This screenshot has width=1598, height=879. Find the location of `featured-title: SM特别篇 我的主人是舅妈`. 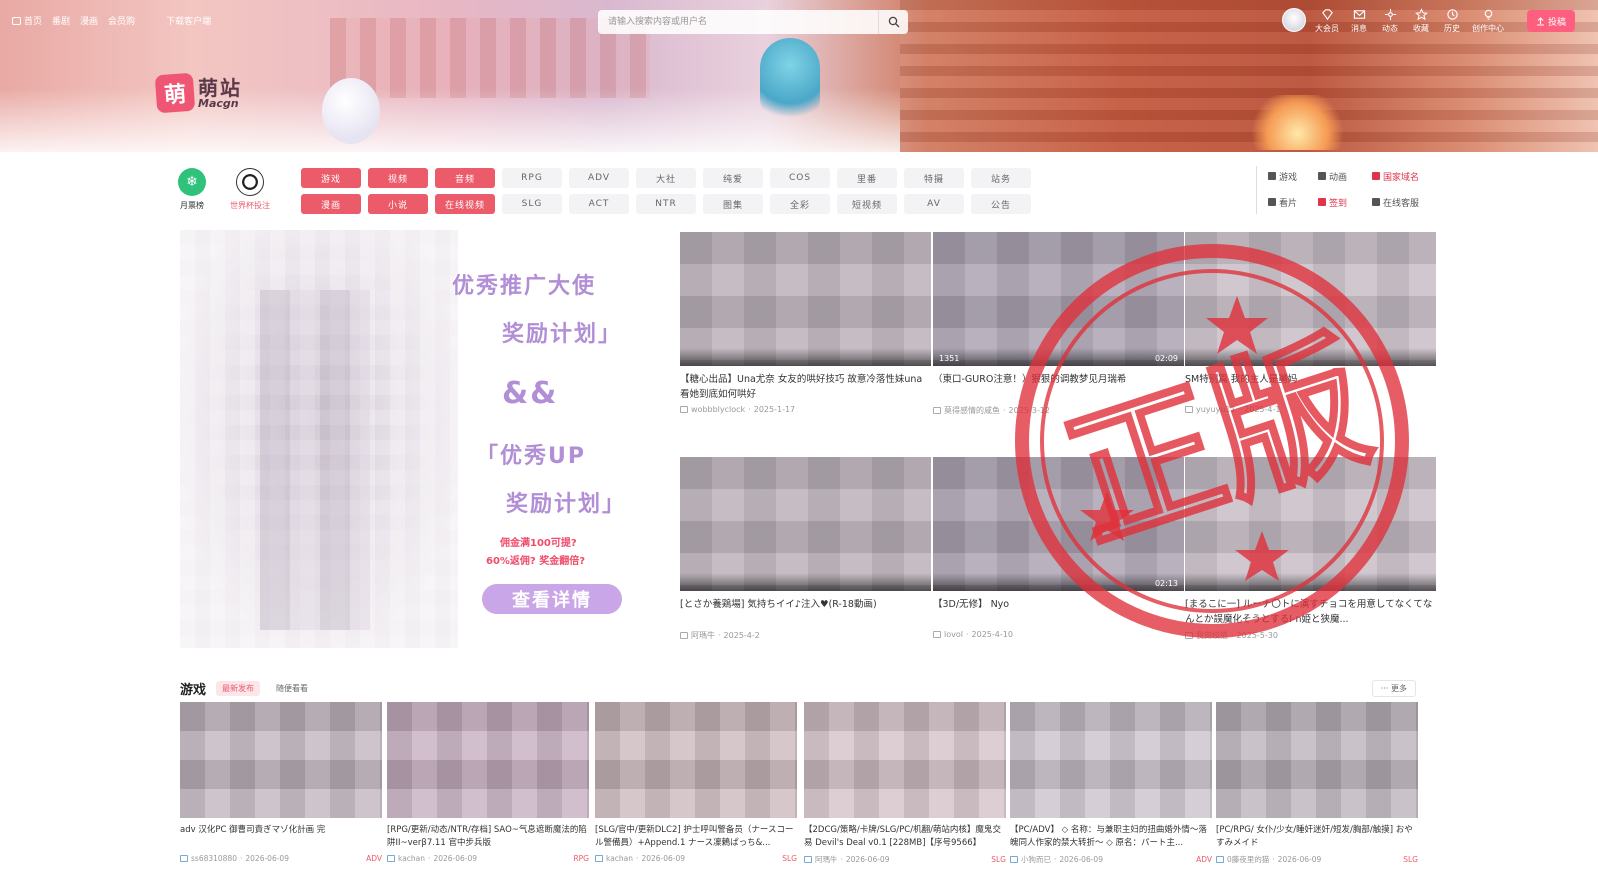

featured-title: SM特别篇 我的主人是舅妈 is located at coordinates (1310, 387).